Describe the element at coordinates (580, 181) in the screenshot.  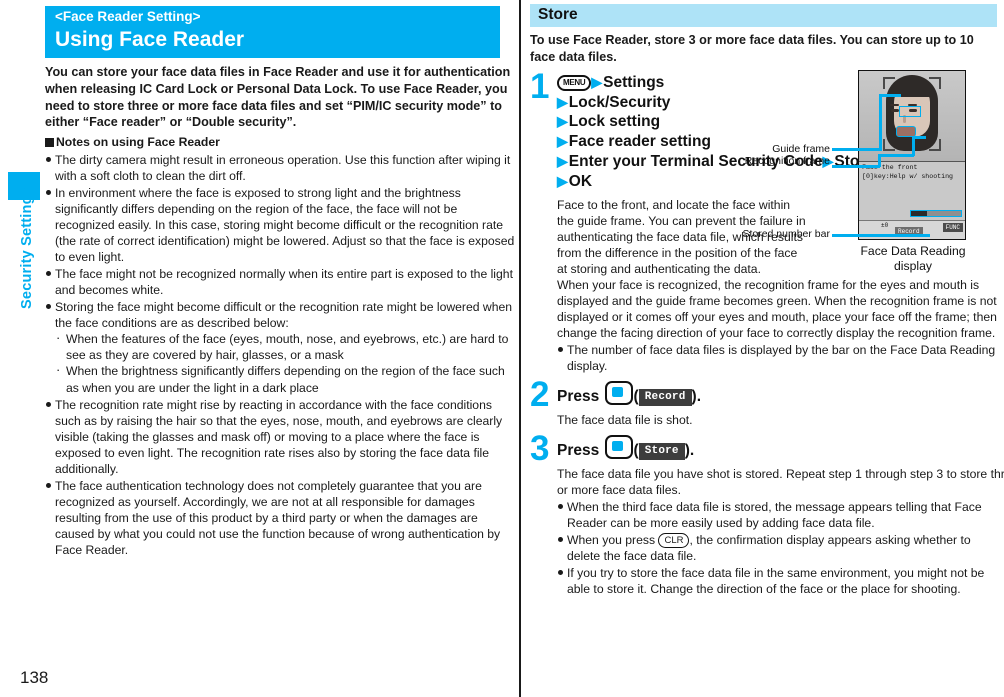
I see `nav-item: OK` at that location.